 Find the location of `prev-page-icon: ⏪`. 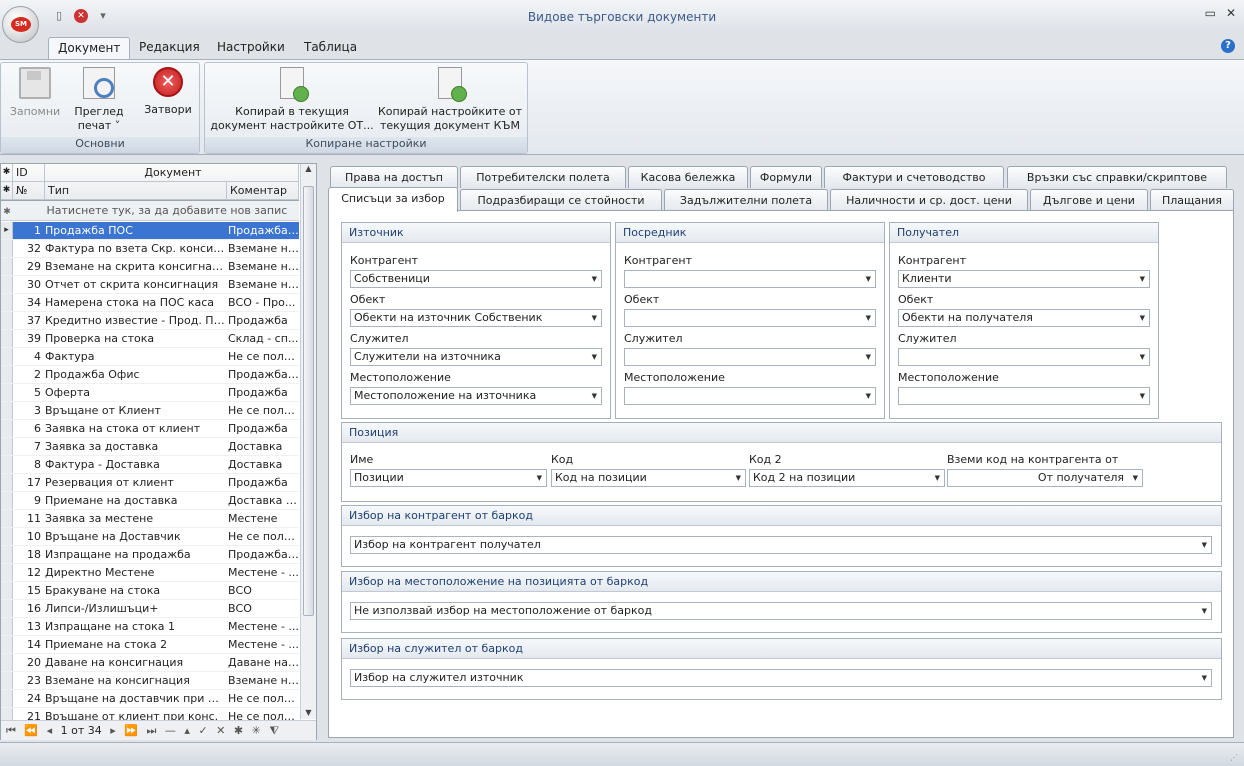

prev-page-icon: ⏪ is located at coordinates (31, 730).